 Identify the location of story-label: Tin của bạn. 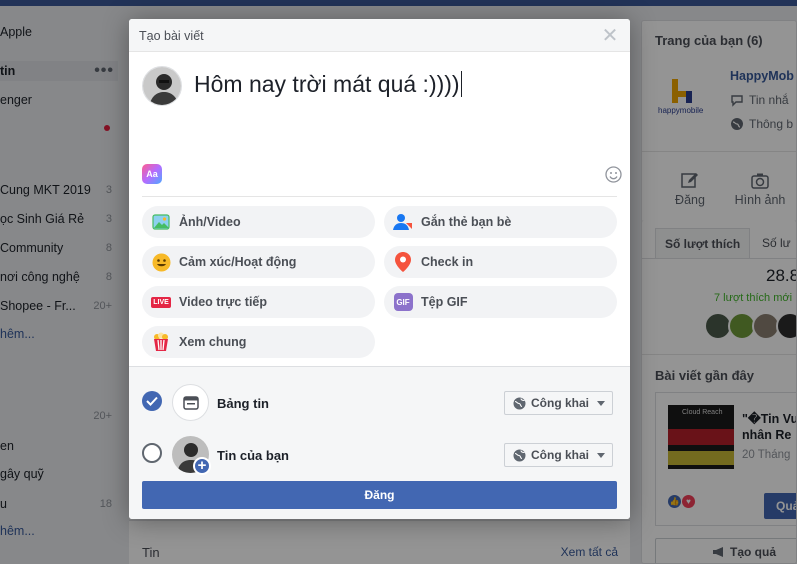
(253, 455).